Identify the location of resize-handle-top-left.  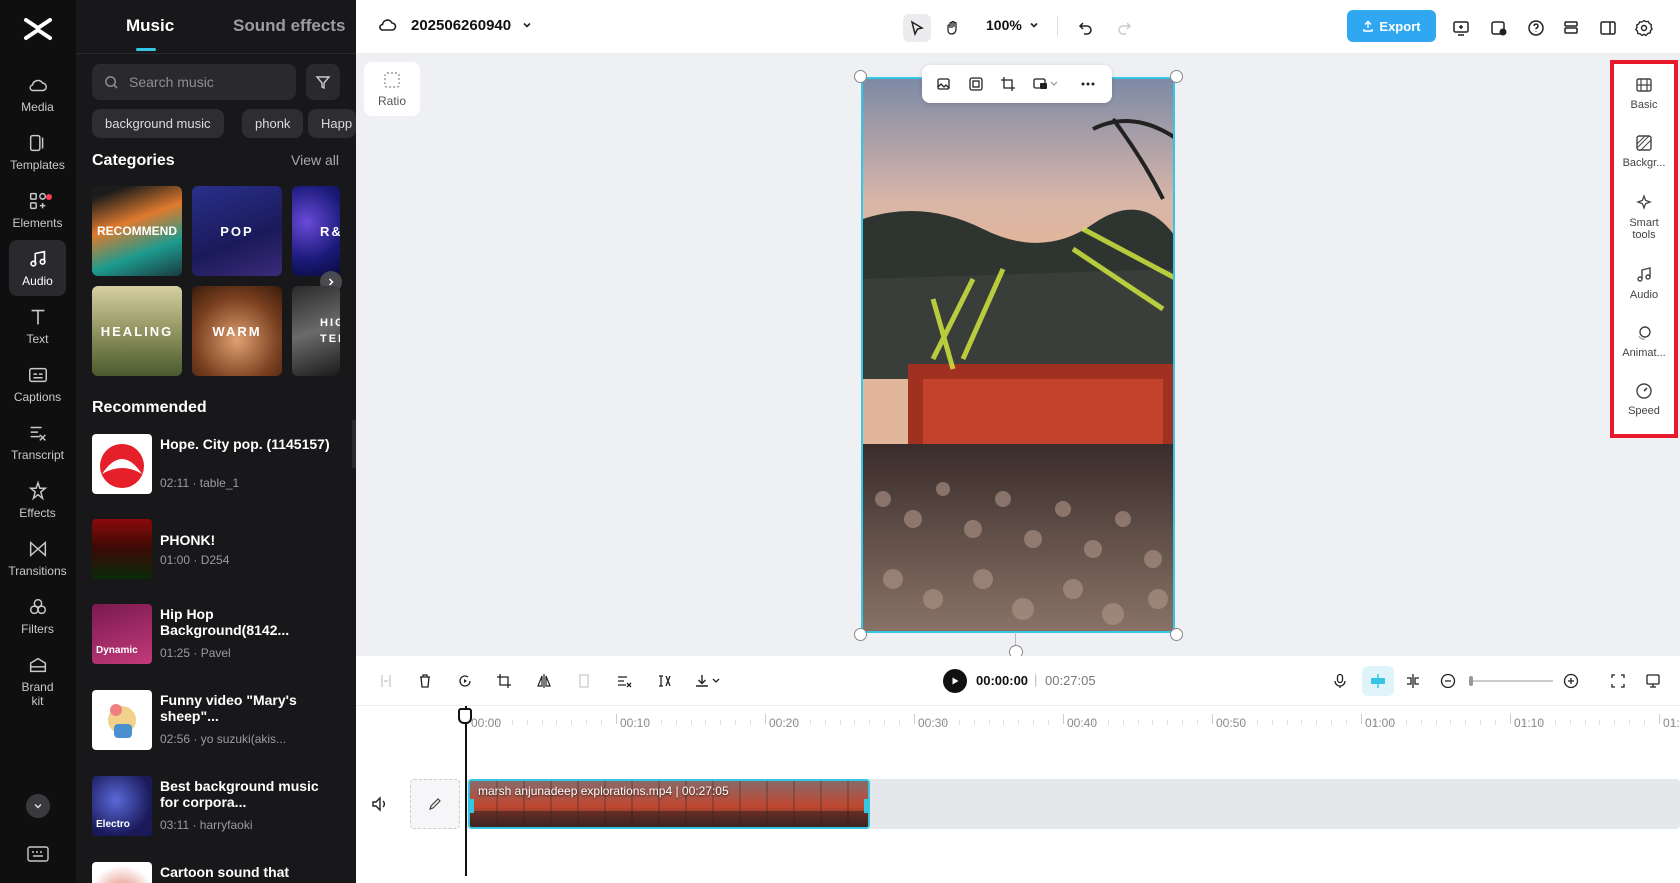
(860, 76).